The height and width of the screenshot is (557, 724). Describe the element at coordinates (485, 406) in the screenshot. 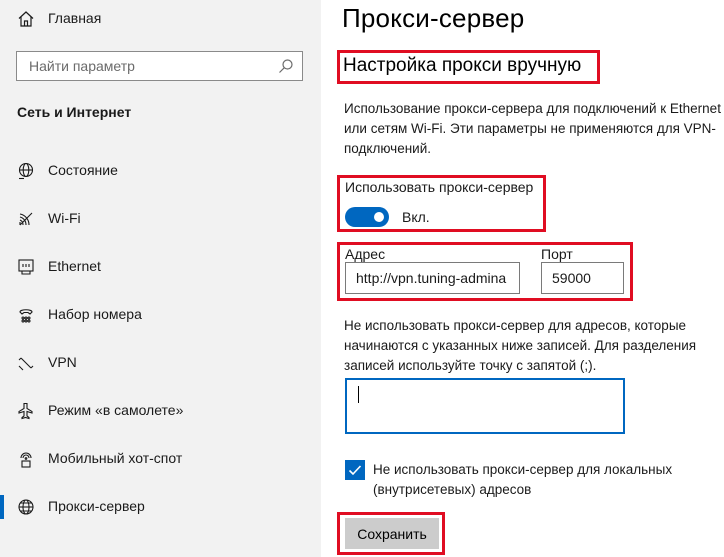

I see `exclusions-textarea` at that location.